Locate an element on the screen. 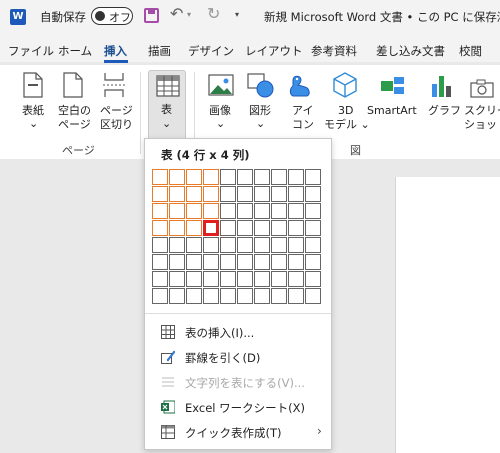  document-page is located at coordinates (447, 315).